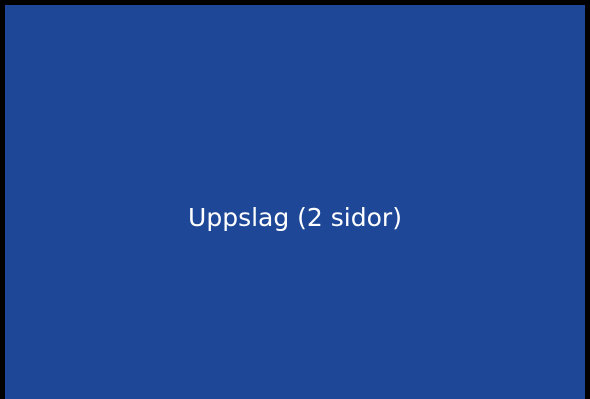 Image resolution: width=590 pixels, height=399 pixels. What do you see at coordinates (295, 217) in the screenshot?
I see `spread-option-label: Uppslag (2 sidor)` at bounding box center [295, 217].